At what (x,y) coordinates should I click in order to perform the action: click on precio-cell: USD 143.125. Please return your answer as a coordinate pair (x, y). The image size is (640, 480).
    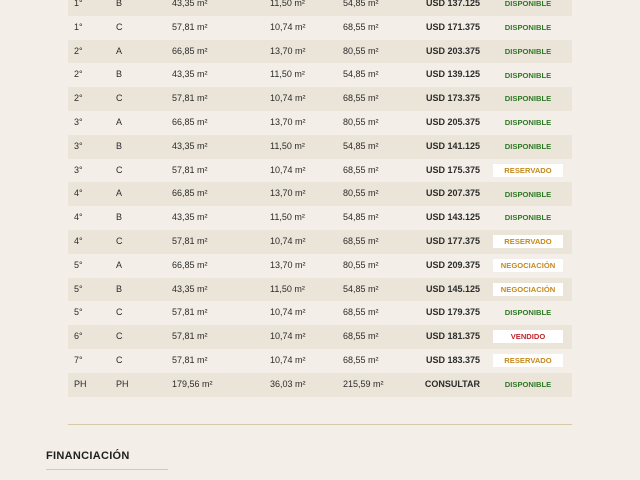
    Looking at the image, I should click on (452, 217).